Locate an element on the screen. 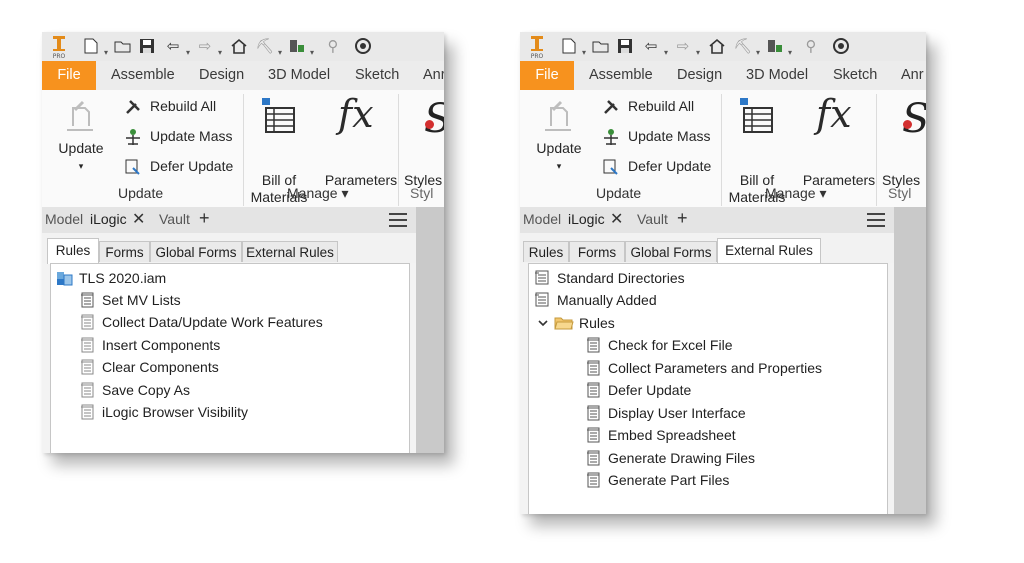 Image resolution: width=1024 pixels, height=563 pixels. tree-item-rule: Generate Drawing Files is located at coordinates (670, 458).